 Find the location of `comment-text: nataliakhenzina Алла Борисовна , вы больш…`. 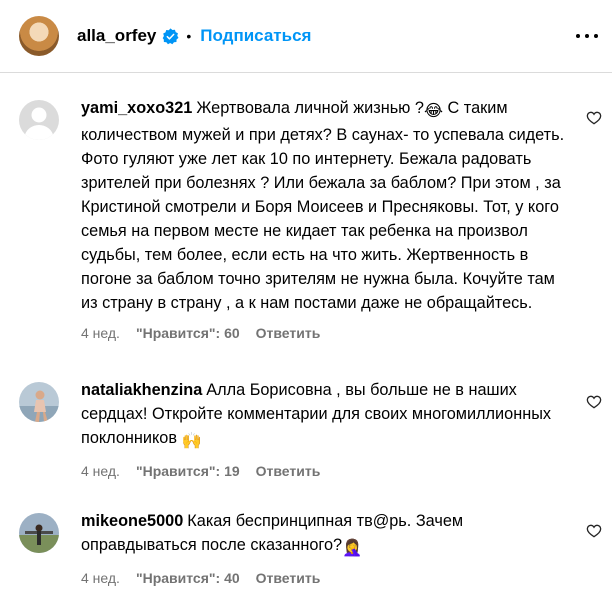

comment-text: nataliakhenzina Алла Борисовна , вы больш… is located at coordinates (326, 415).